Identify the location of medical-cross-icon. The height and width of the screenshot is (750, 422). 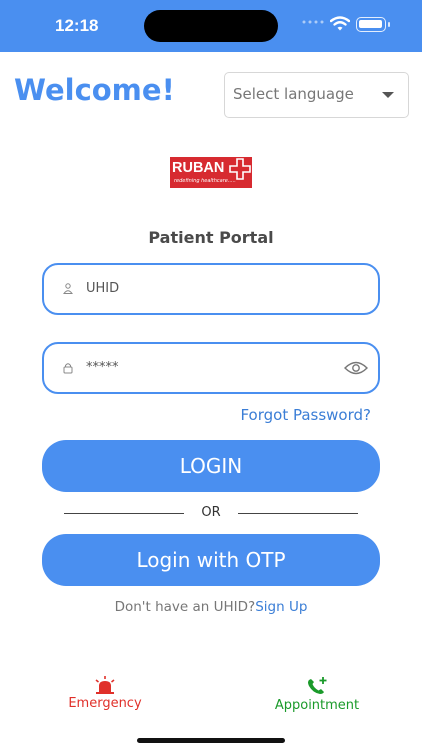
(240, 169).